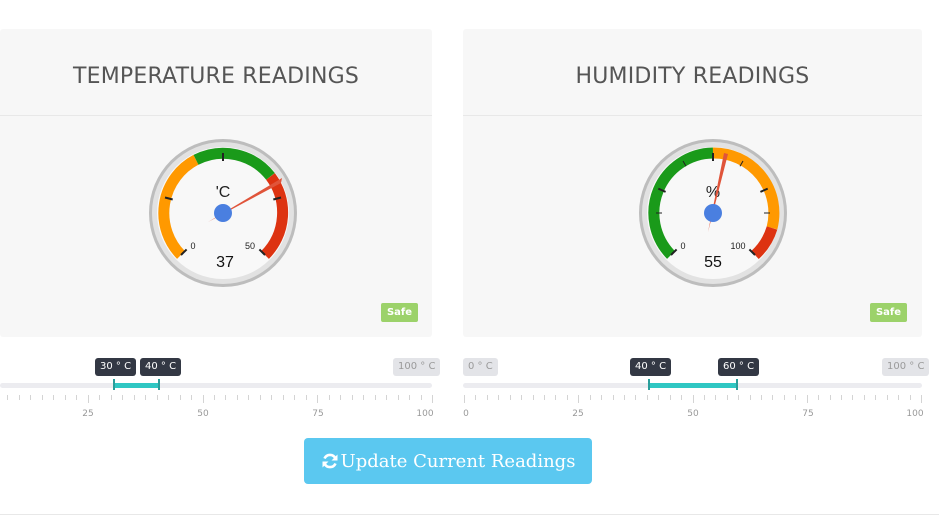 This screenshot has height=516, width=939. Describe the element at coordinates (469, 514) in the screenshot. I see `footer-divider` at that location.